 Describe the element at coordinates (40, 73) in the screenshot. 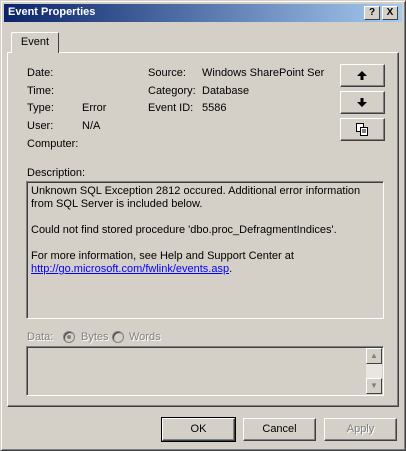

I see `date-label: Date:` at that location.